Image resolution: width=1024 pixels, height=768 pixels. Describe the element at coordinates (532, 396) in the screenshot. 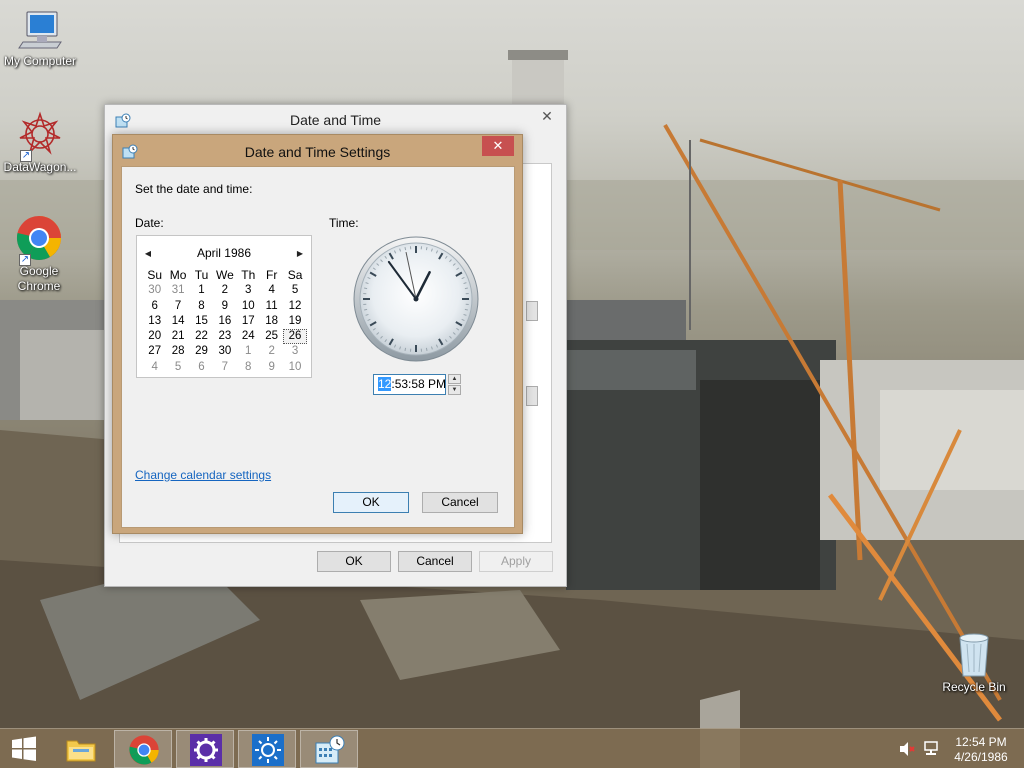

I see `hidden-change-timezone-button` at that location.